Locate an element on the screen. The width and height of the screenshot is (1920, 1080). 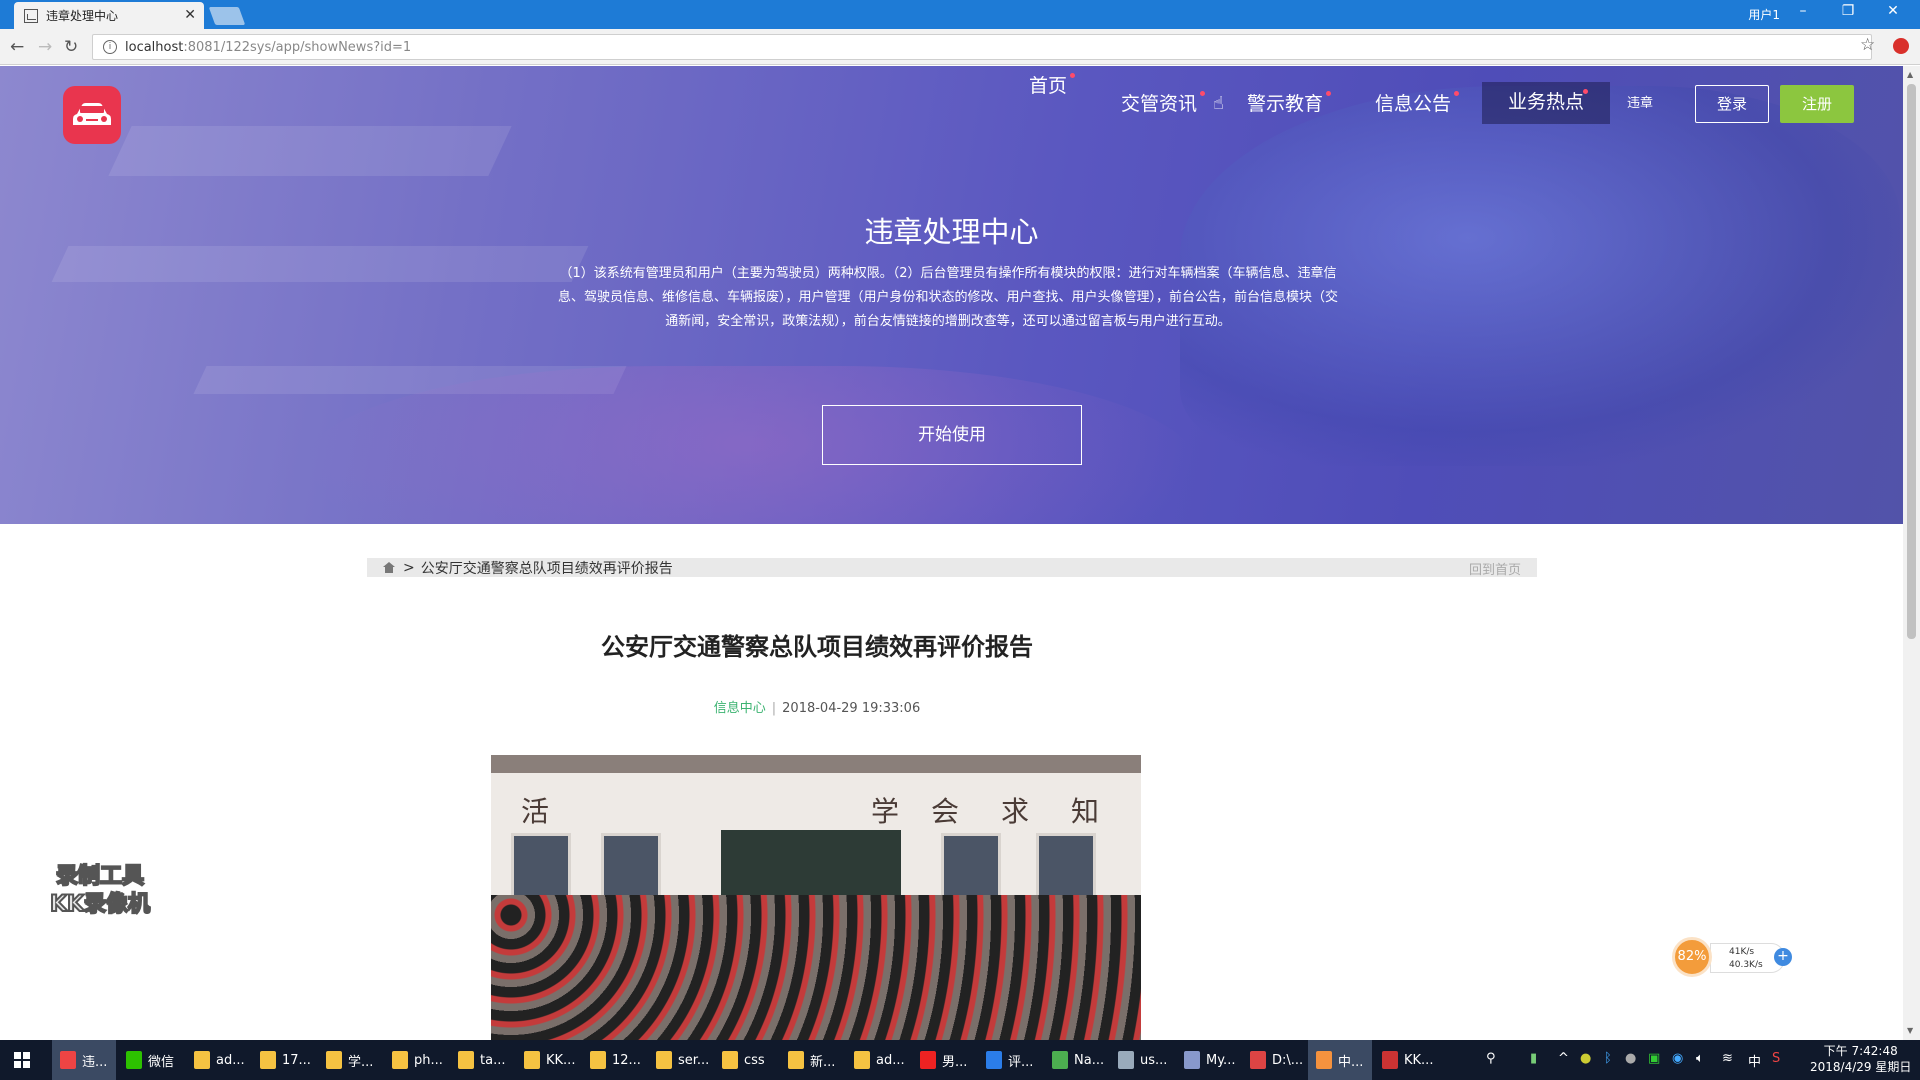
car-logo-icon is located at coordinates (92, 114).